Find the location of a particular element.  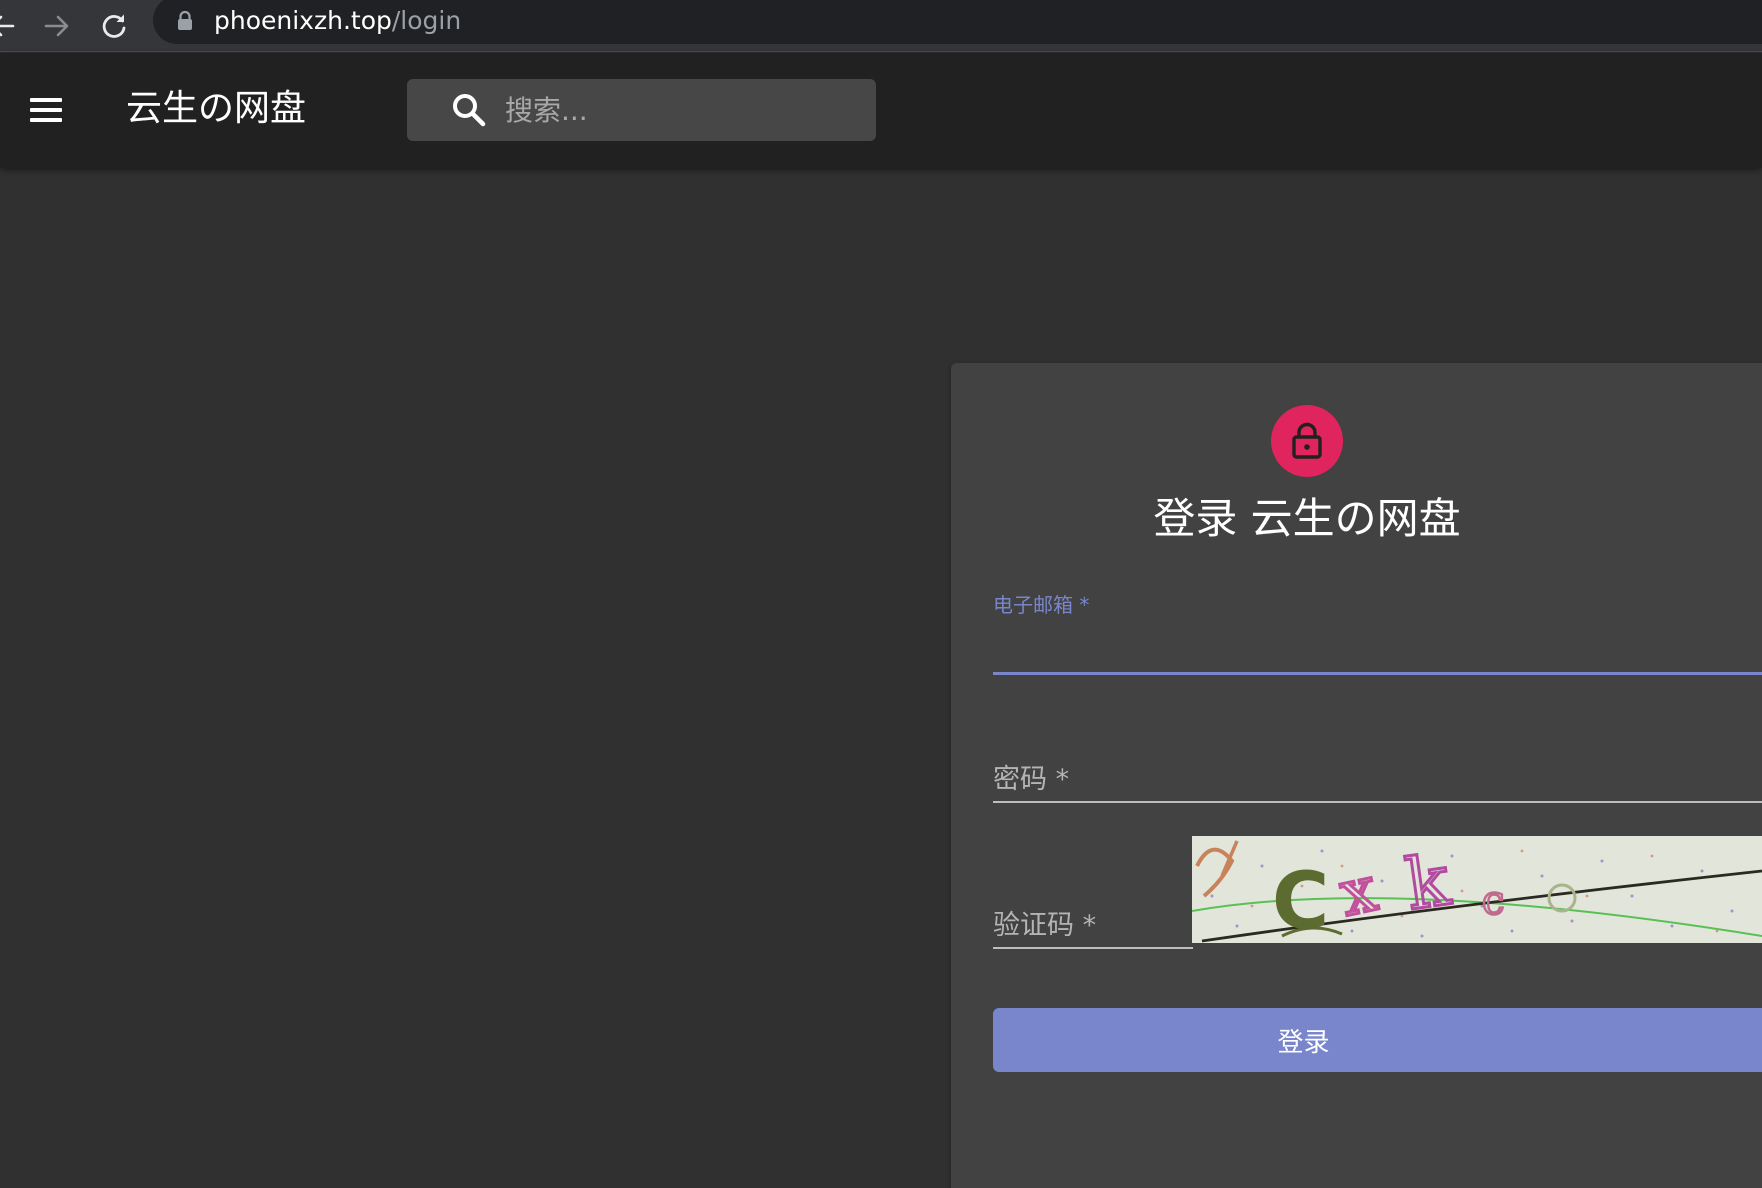

lock-outline-icon is located at coordinates (1307, 440).